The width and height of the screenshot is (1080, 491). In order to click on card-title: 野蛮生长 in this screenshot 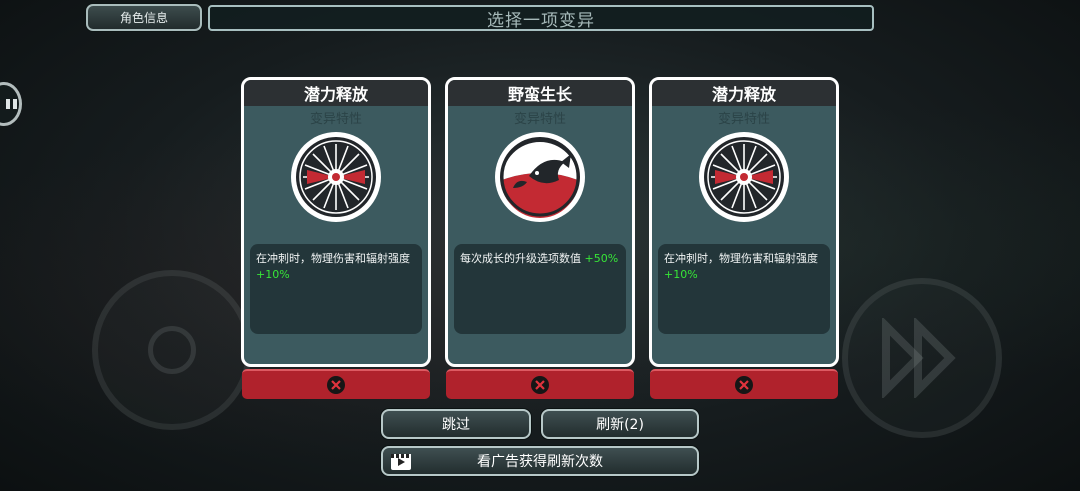, I will do `click(540, 93)`.